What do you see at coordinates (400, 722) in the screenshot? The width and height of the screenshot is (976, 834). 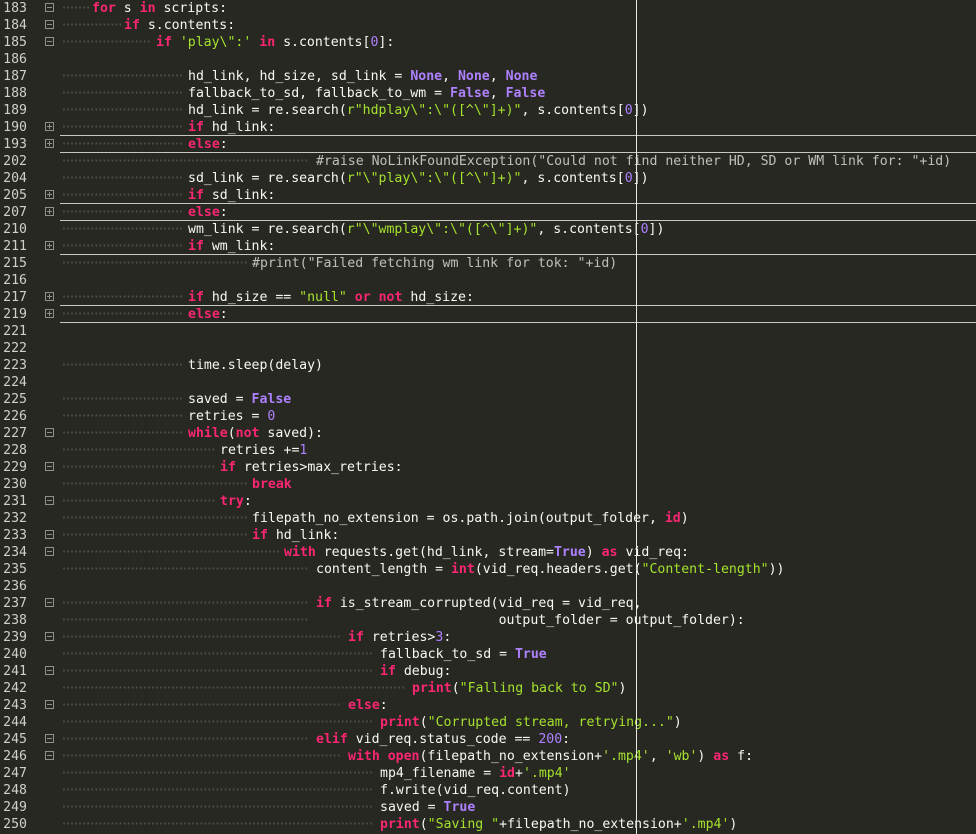 I see `code-token: print` at bounding box center [400, 722].